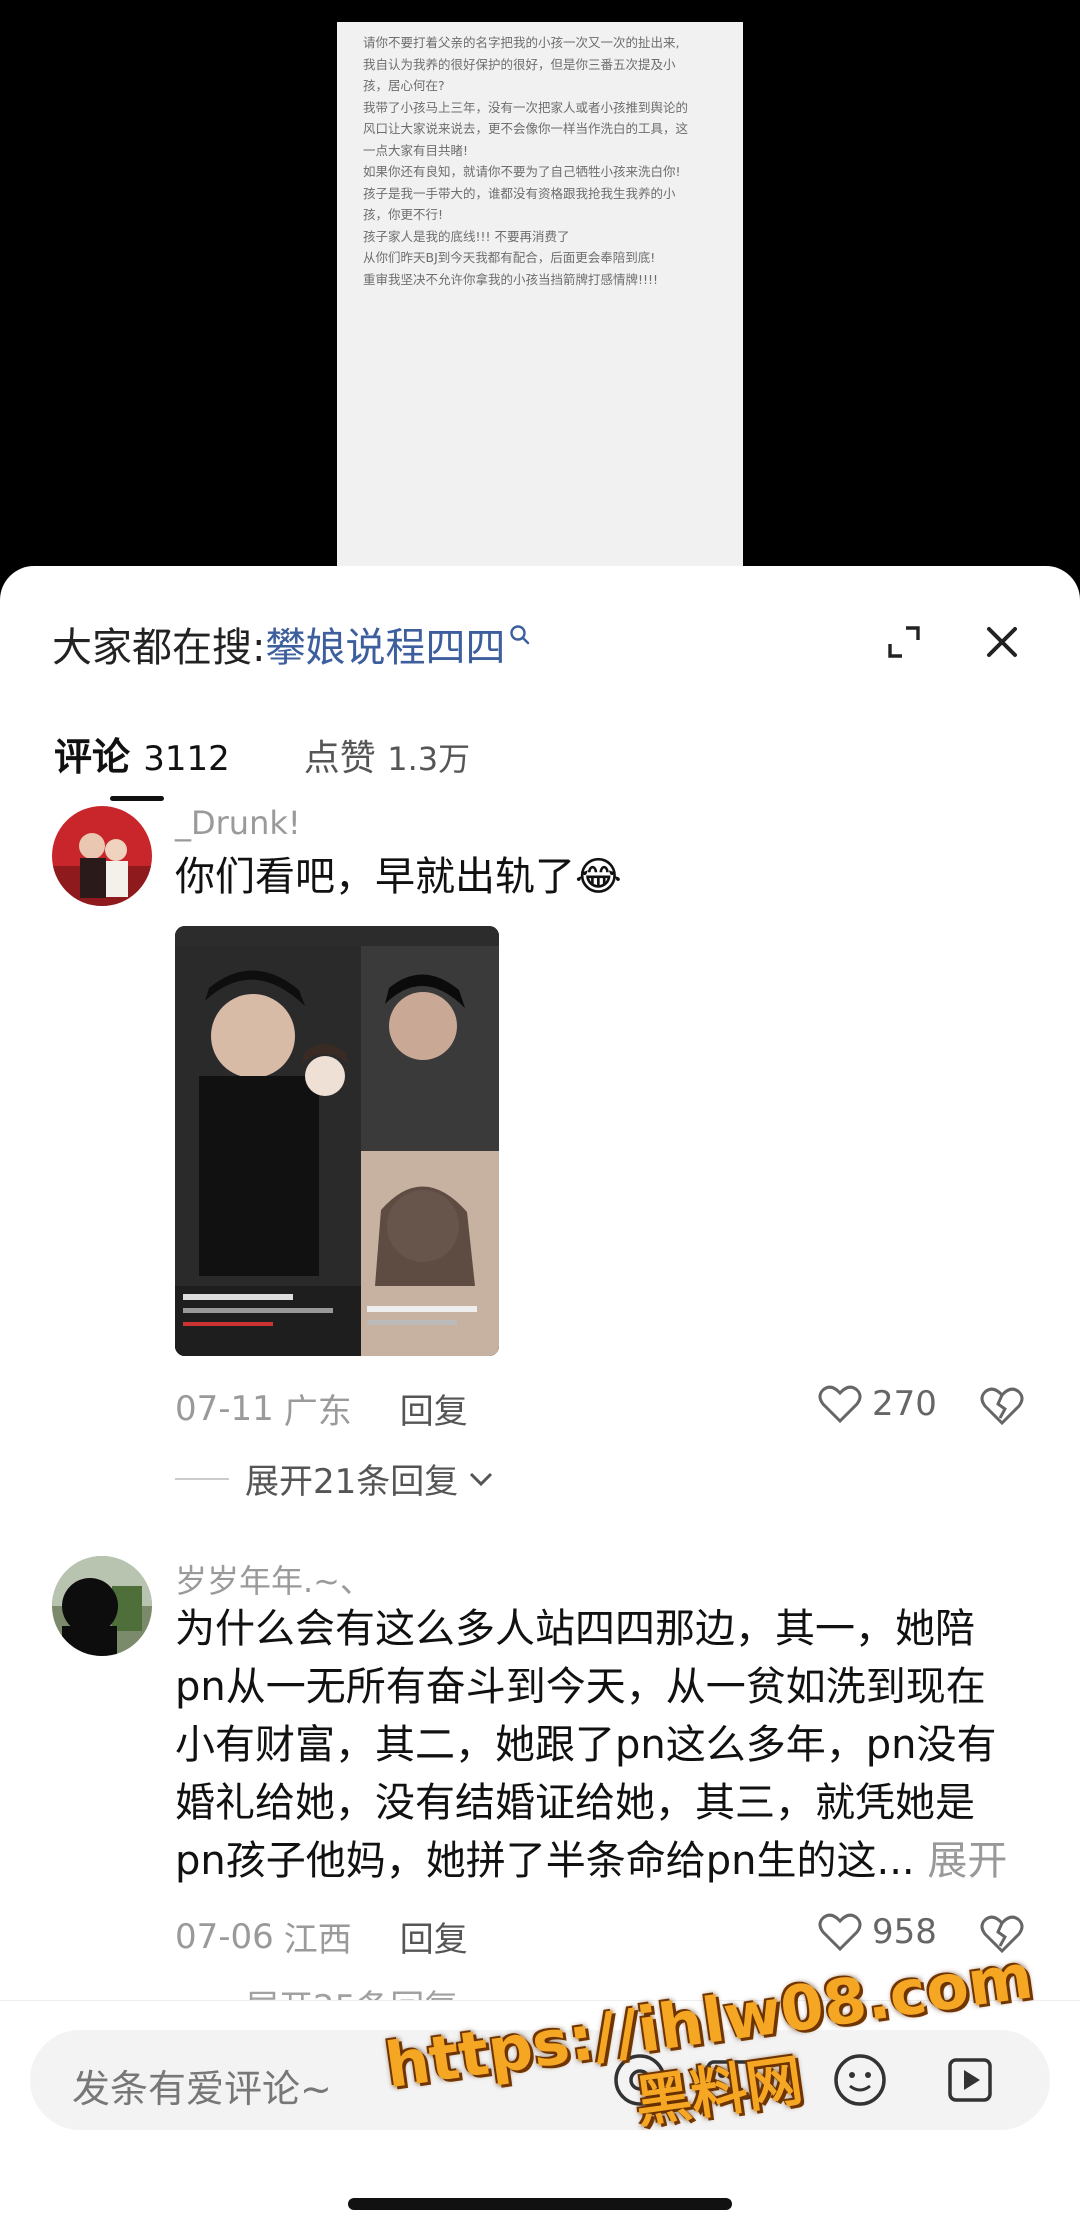  Describe the element at coordinates (385, 644) in the screenshot. I see `trending-search-term: 攀娘说程四四` at that location.